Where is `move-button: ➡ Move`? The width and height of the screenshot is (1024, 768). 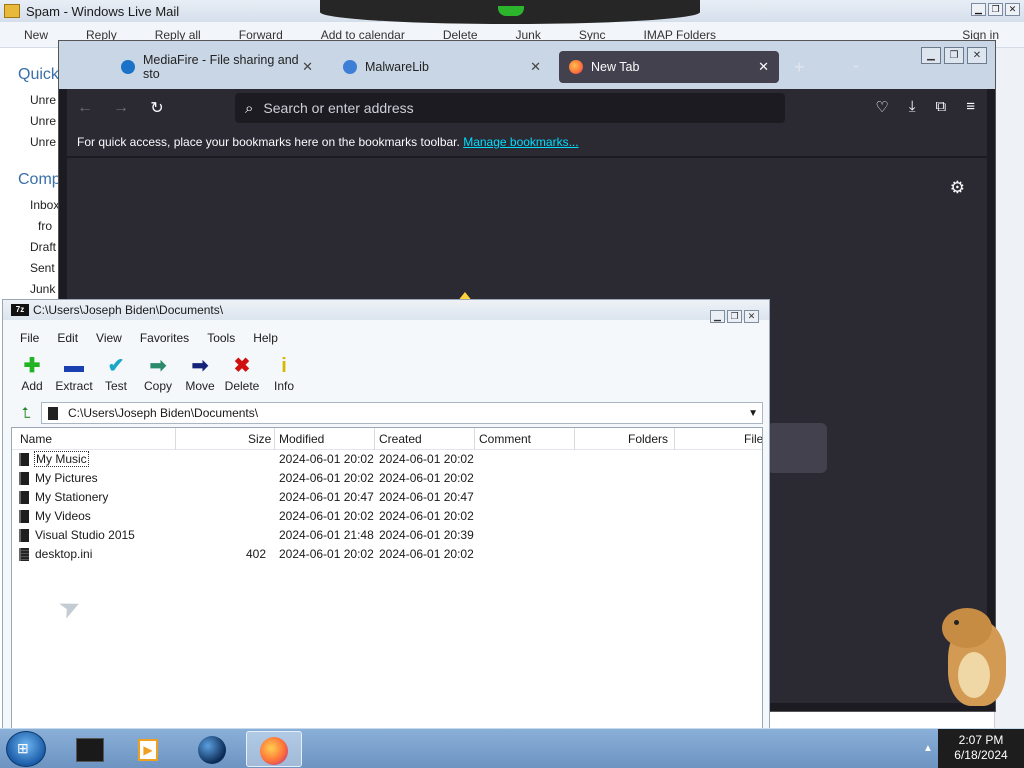 move-button: ➡ Move is located at coordinates (200, 374).